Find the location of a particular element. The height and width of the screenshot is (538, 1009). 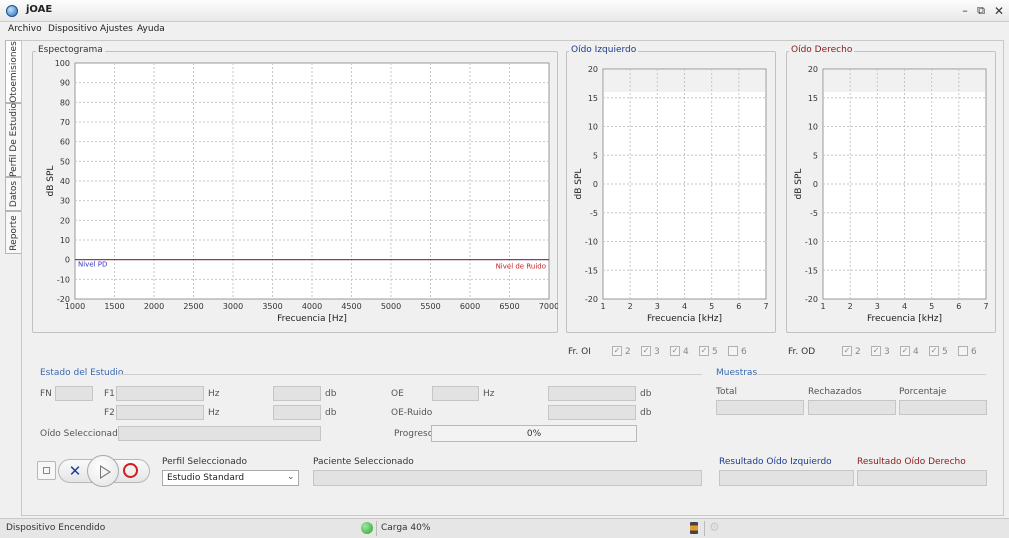

battery-ok-icon is located at coordinates (367, 528).